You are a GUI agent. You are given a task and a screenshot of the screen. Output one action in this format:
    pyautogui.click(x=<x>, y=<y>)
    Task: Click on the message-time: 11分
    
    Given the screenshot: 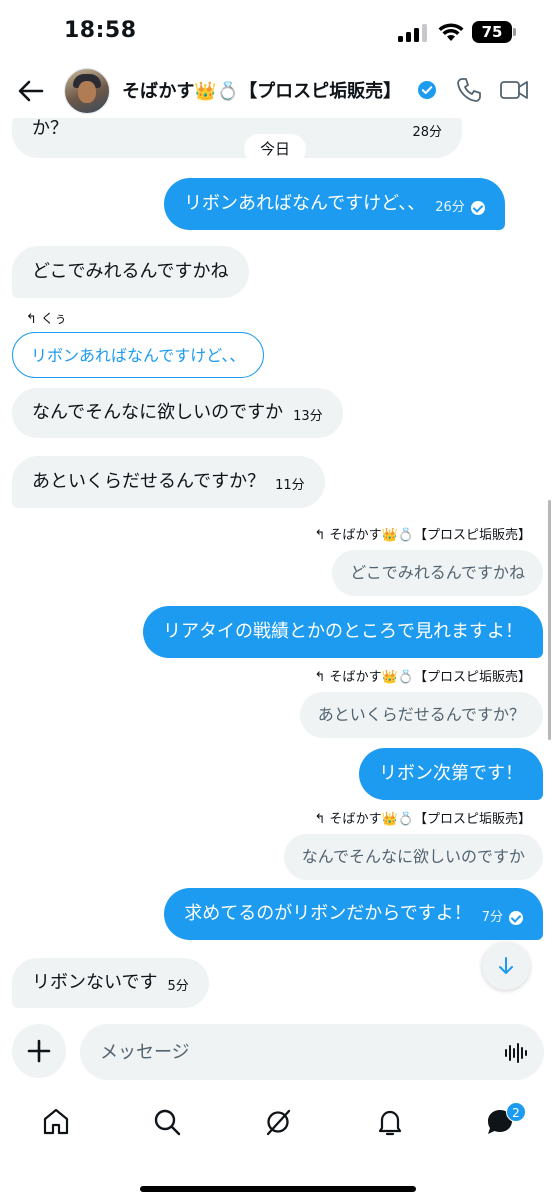 What is the action you would take?
    pyautogui.click(x=290, y=485)
    